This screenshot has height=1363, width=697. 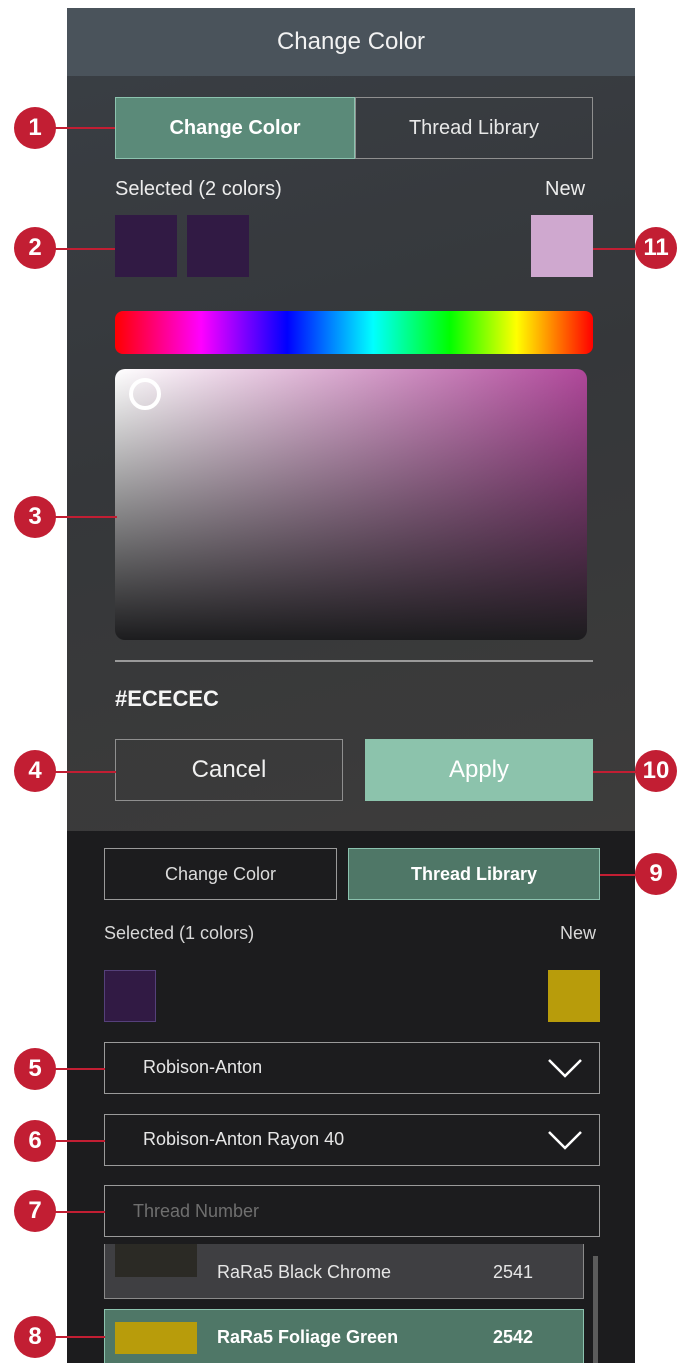 I want to click on thread-number: 2542, so click(x=513, y=1337).